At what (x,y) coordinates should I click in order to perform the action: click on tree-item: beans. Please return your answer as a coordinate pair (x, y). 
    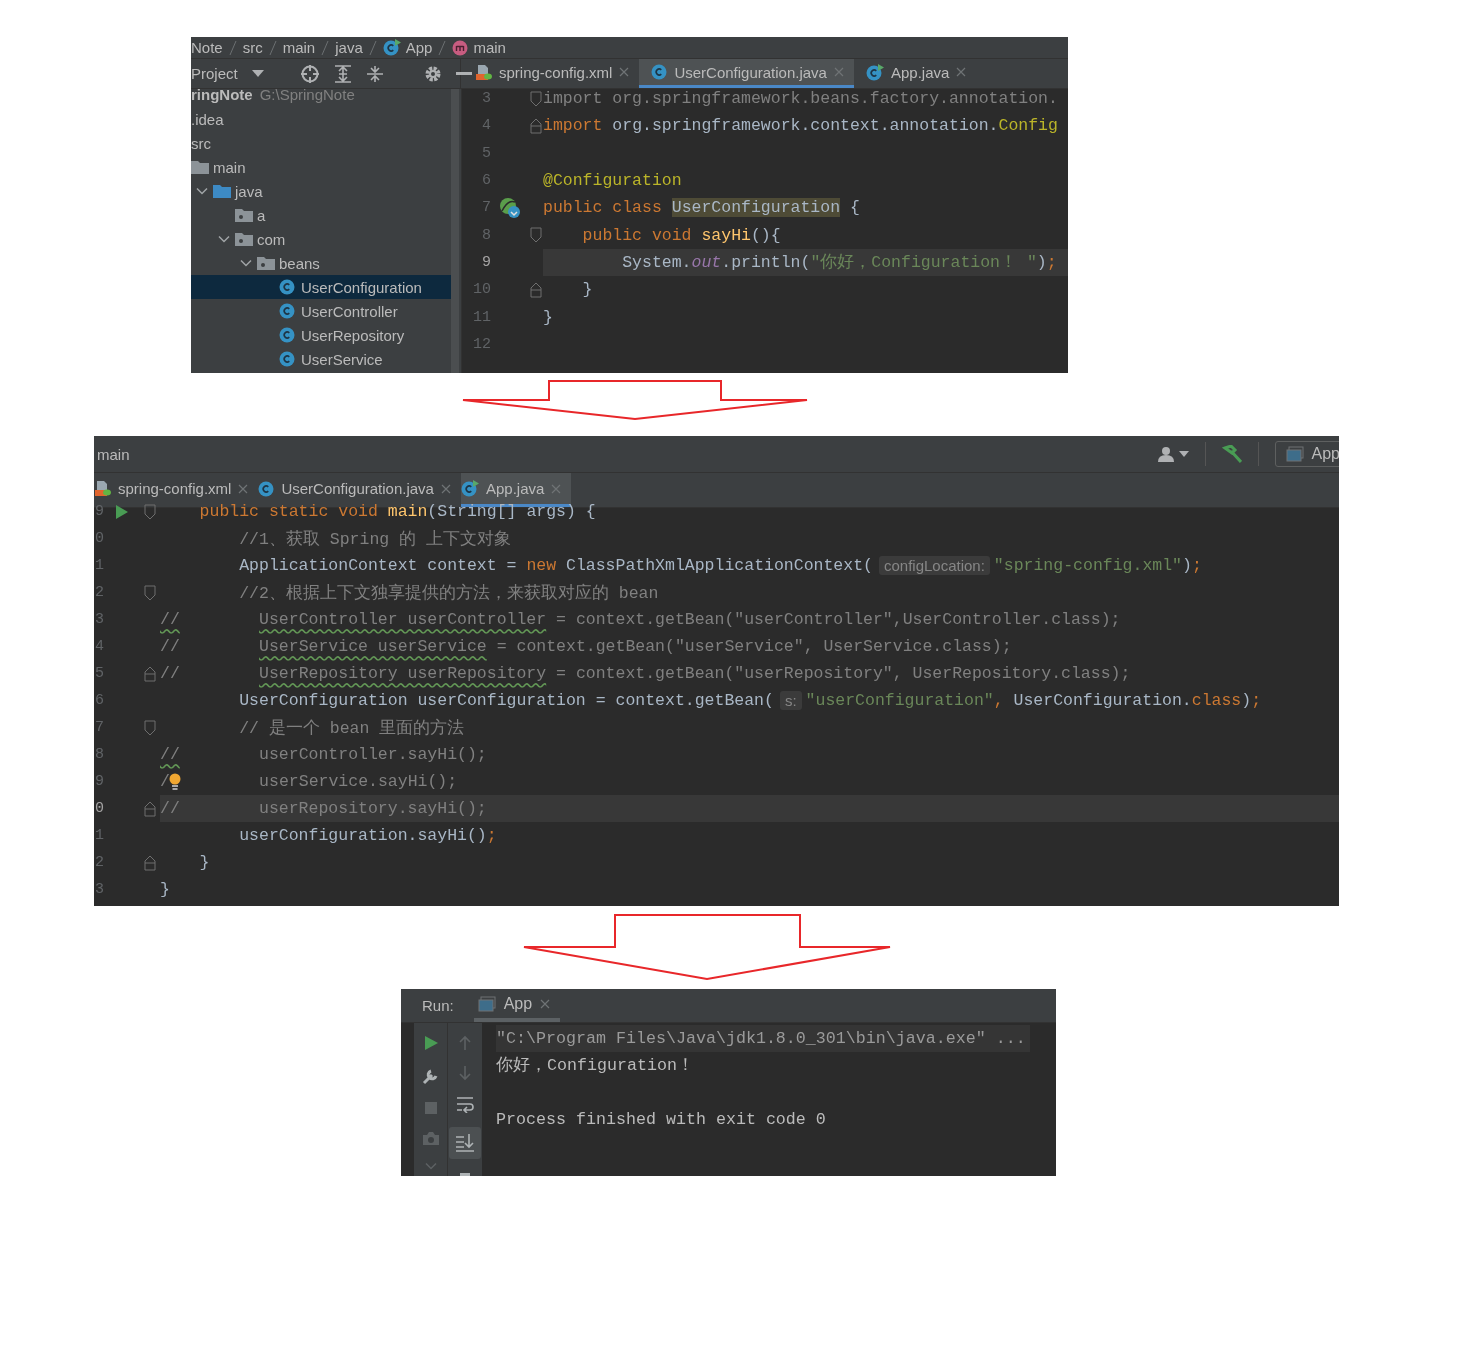
    Looking at the image, I should click on (321, 263).